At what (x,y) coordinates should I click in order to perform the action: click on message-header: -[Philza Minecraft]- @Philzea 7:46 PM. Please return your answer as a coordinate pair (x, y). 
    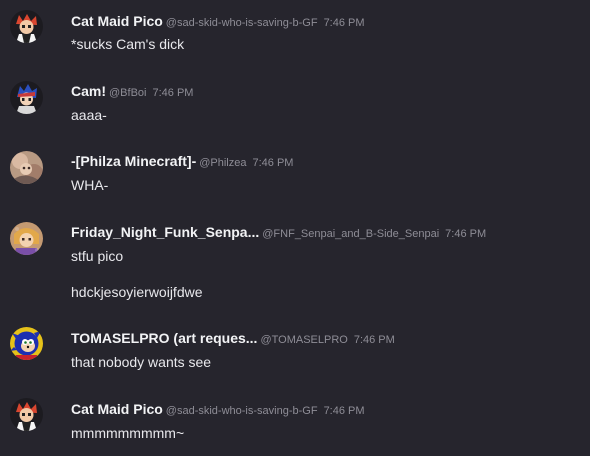
    Looking at the image, I should click on (182, 162).